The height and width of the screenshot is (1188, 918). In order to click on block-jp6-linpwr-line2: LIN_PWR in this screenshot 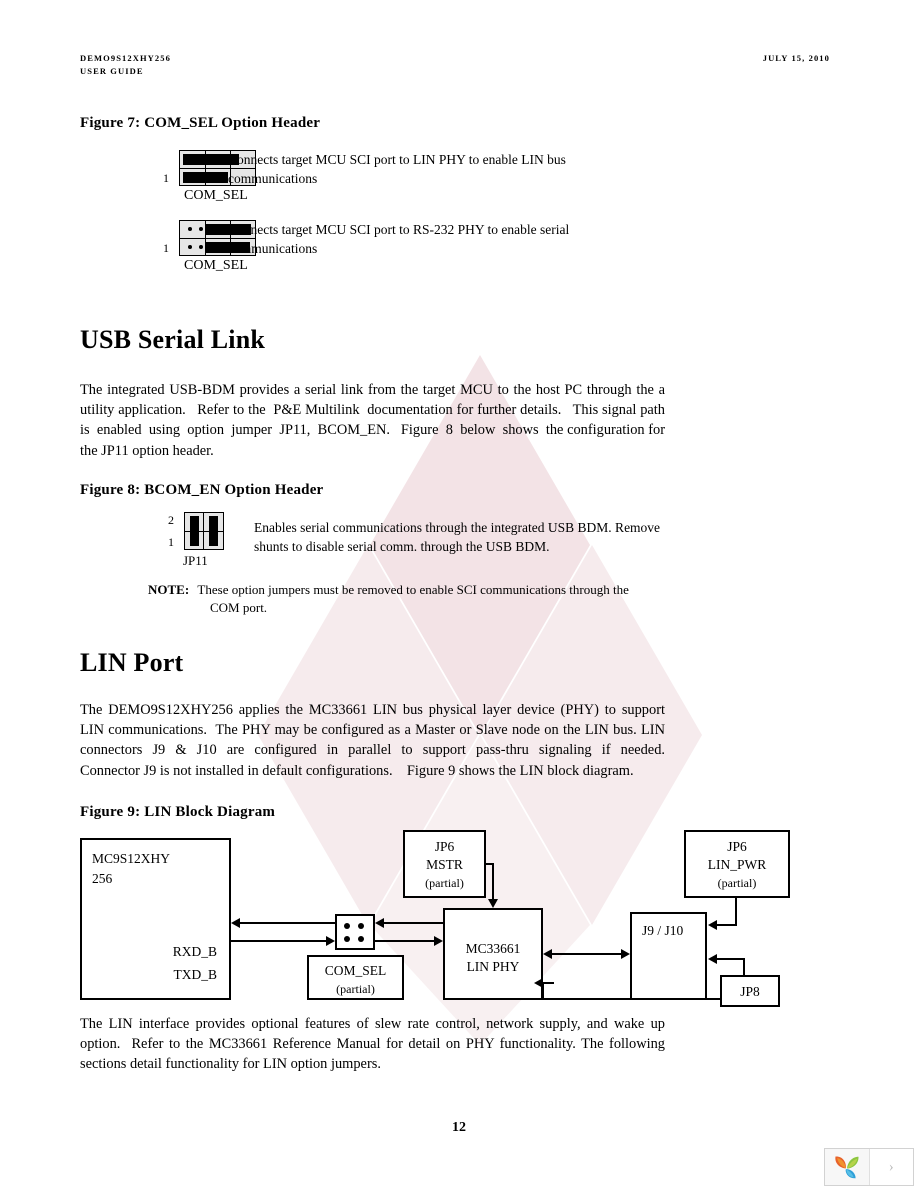, I will do `click(737, 864)`.